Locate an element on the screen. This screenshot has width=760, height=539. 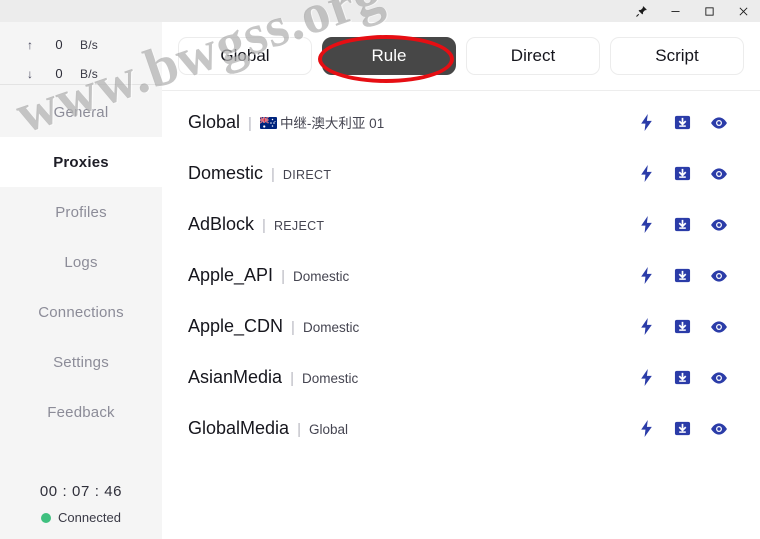
minimize-icon is located at coordinates (675, 11).